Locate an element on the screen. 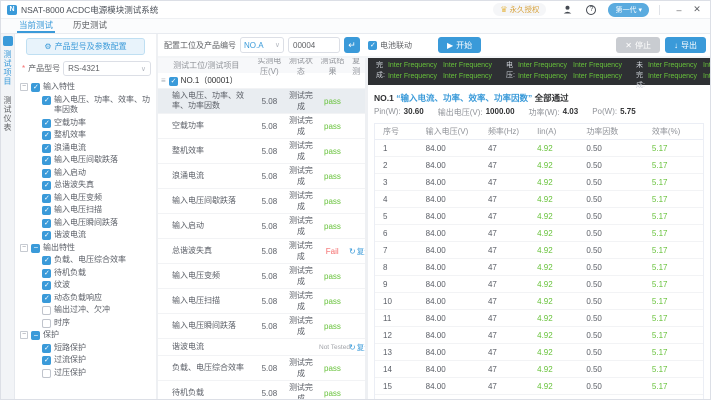 This screenshot has height=400, width=711. result-row: 4 84.00 47 4.92 0.50 5.17 is located at coordinates (539, 199).